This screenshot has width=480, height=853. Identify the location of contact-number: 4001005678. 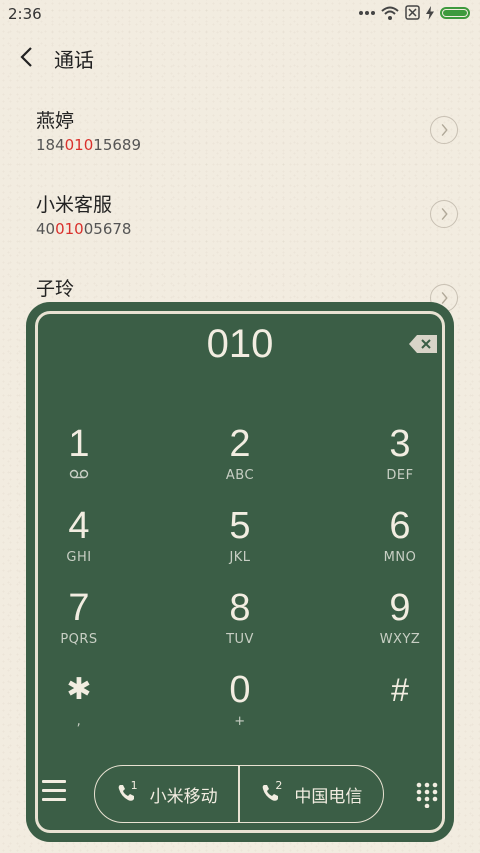
(84, 229).